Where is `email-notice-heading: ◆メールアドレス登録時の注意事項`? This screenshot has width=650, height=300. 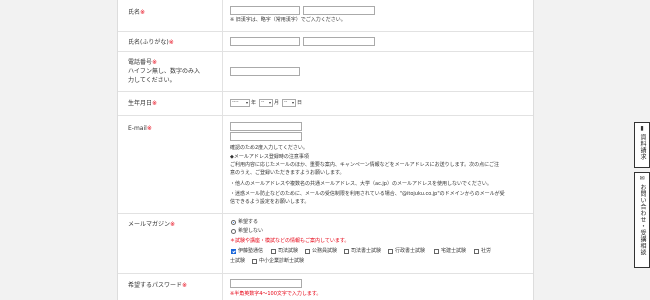
email-notice-heading: ◆メールアドレス登録時の注意事項 is located at coordinates (269, 157).